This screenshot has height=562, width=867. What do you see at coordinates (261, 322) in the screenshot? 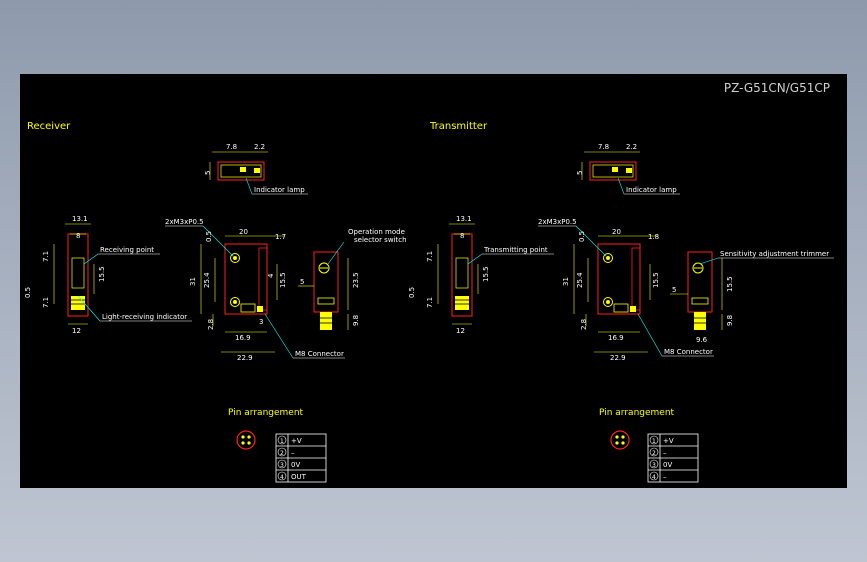
I see `receiver-front-dim-three: 3` at bounding box center [261, 322].